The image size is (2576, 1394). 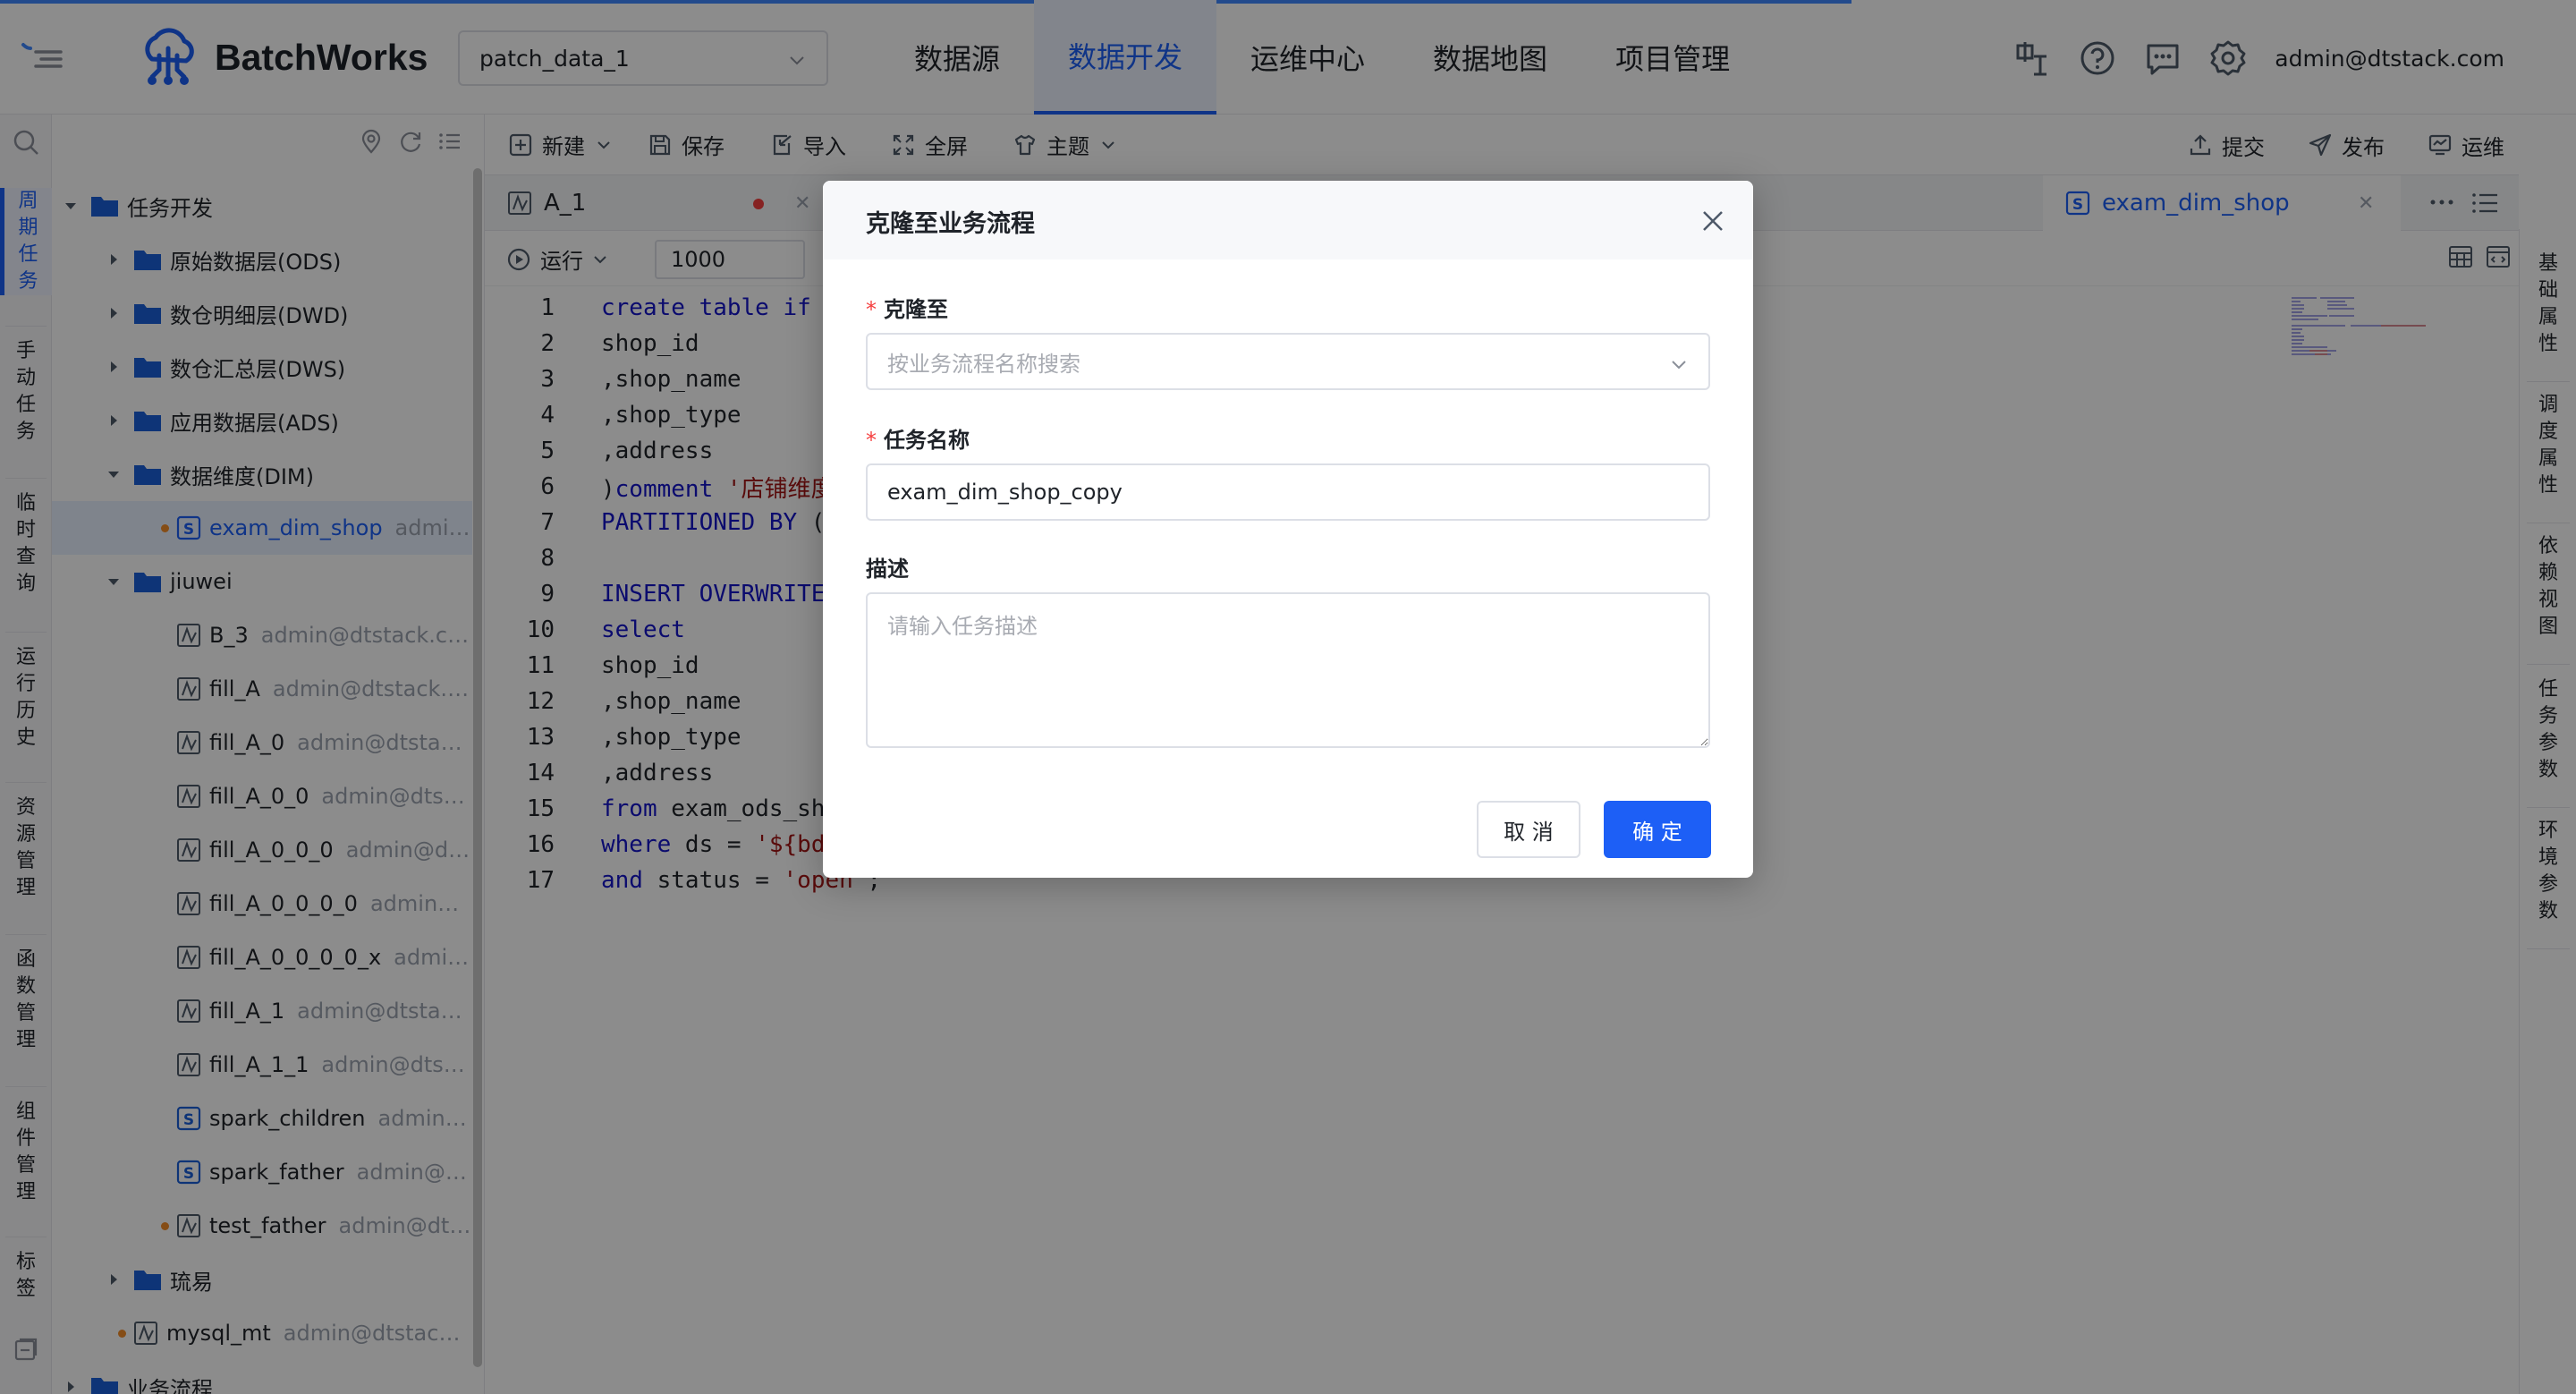 I want to click on description-textarea, so click(x=1288, y=670).